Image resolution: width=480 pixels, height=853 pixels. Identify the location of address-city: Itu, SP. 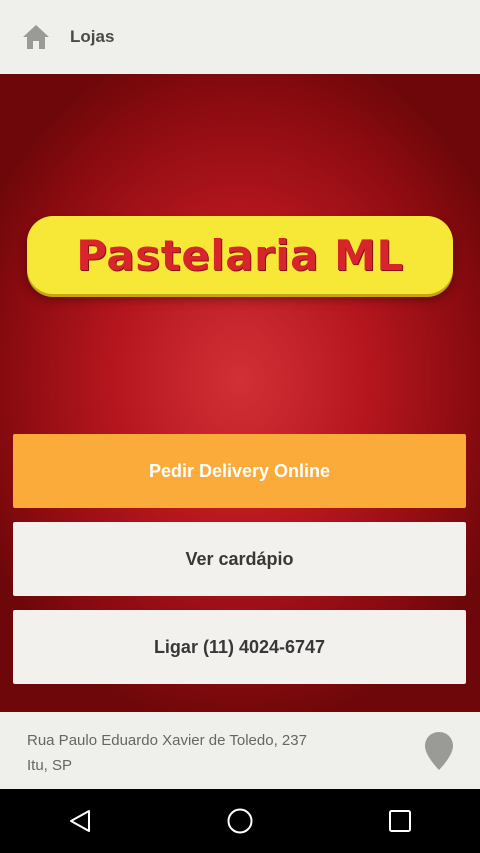
(50, 765).